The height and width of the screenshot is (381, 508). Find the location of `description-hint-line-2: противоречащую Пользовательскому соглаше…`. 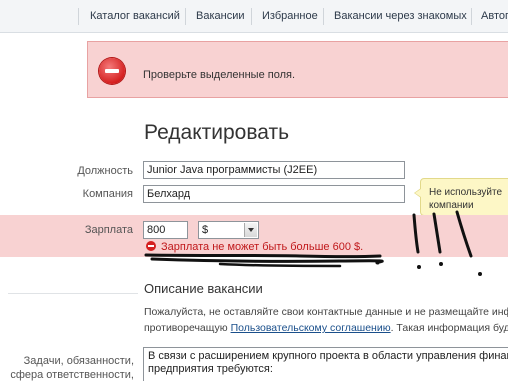

description-hint-line-2: противоречащую Пользовательскому соглаше… is located at coordinates (326, 328).